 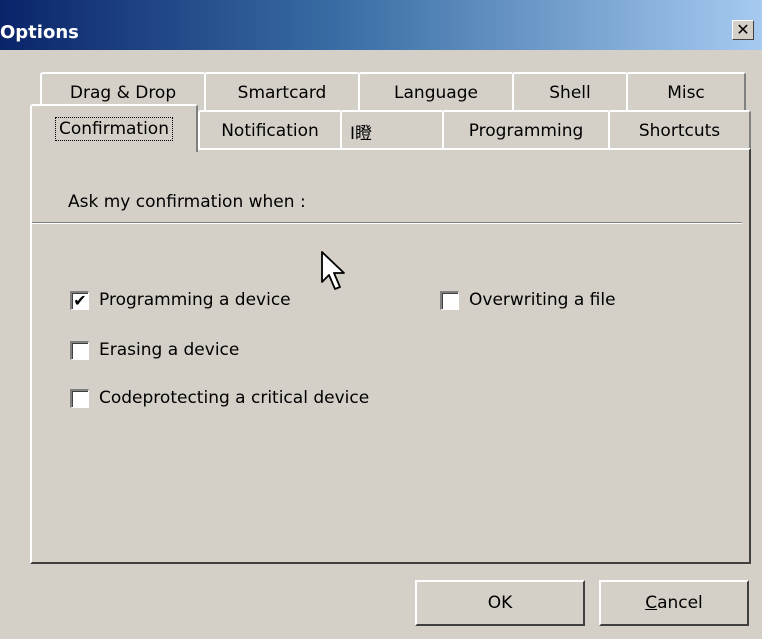 What do you see at coordinates (39, 32) in the screenshot?
I see `window-title: Options` at bounding box center [39, 32].